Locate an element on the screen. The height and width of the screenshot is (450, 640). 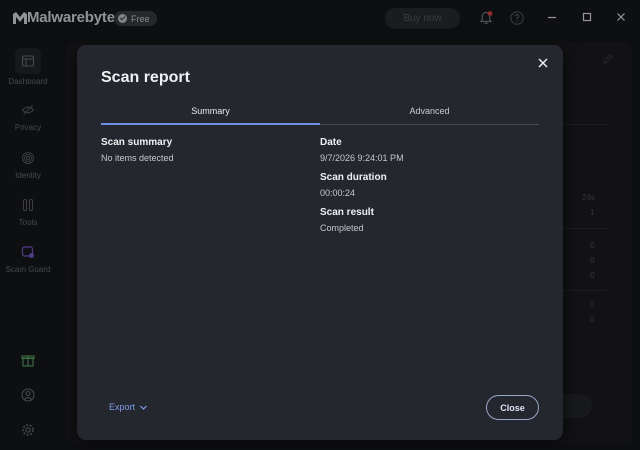
scan-summary-label: Scan summary is located at coordinates (137, 142).